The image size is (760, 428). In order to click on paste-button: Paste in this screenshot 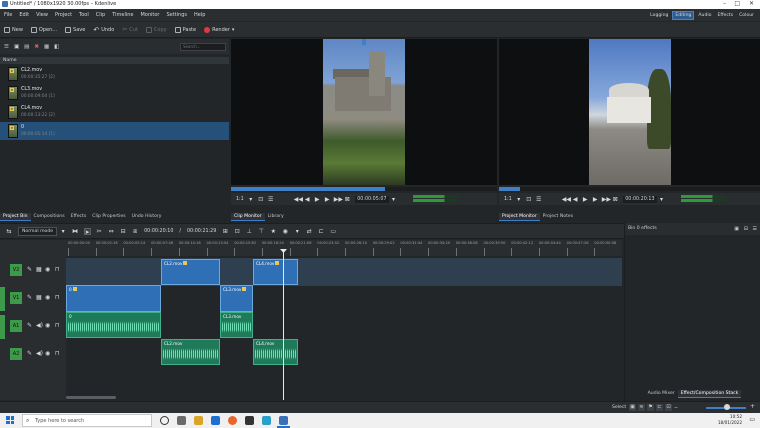, I will do `click(185, 29)`.